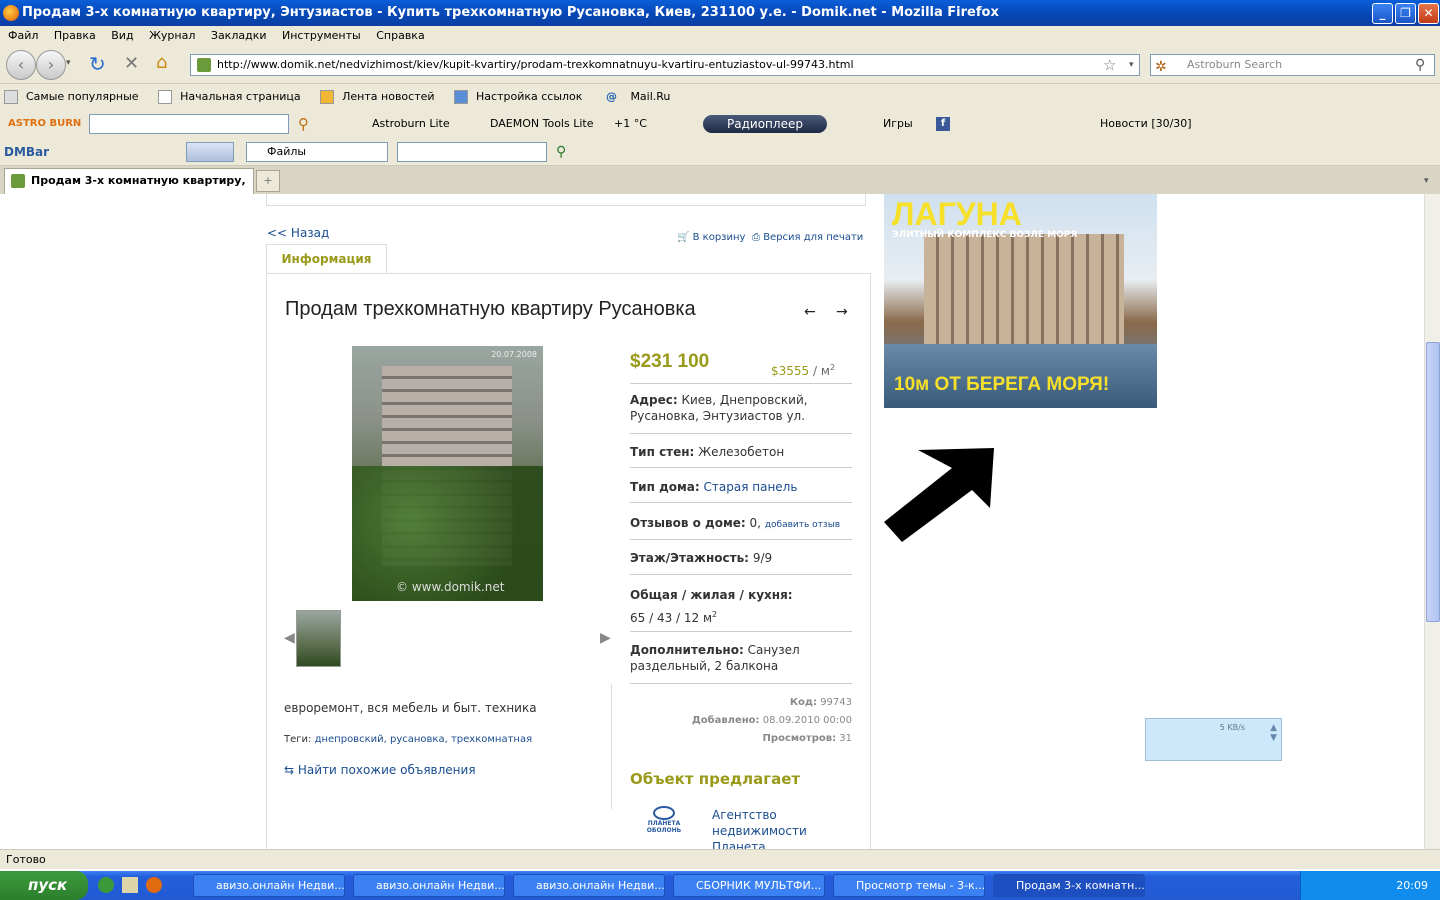  Describe the element at coordinates (630, 124) in the screenshot. I see `weather-readout: +1 °C` at that location.